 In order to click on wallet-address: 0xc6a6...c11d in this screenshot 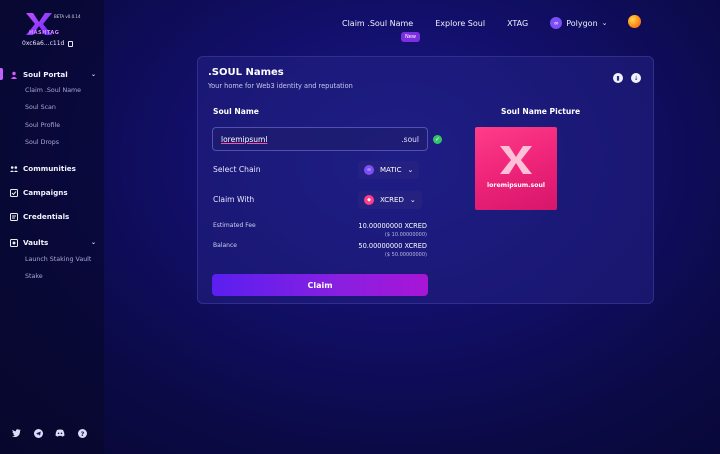, I will do `click(48, 43)`.